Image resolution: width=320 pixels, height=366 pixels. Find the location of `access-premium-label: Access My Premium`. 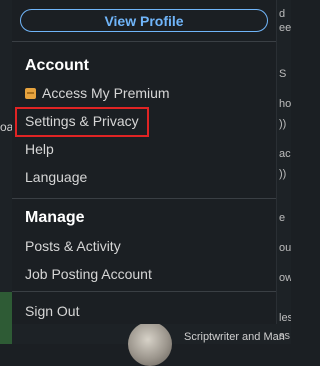

access-premium-label: Access My Premium is located at coordinates (106, 93).